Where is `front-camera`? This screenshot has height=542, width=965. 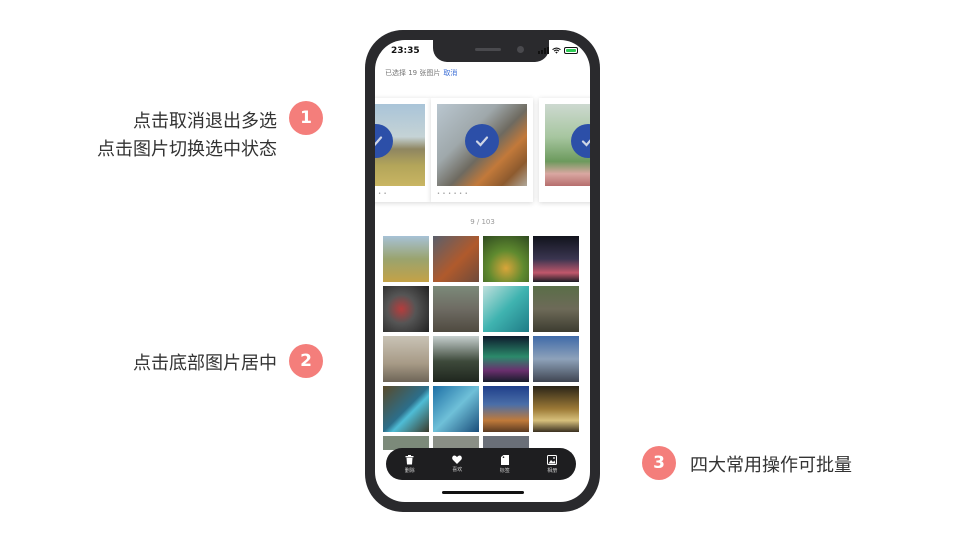 front-camera is located at coordinates (520, 49).